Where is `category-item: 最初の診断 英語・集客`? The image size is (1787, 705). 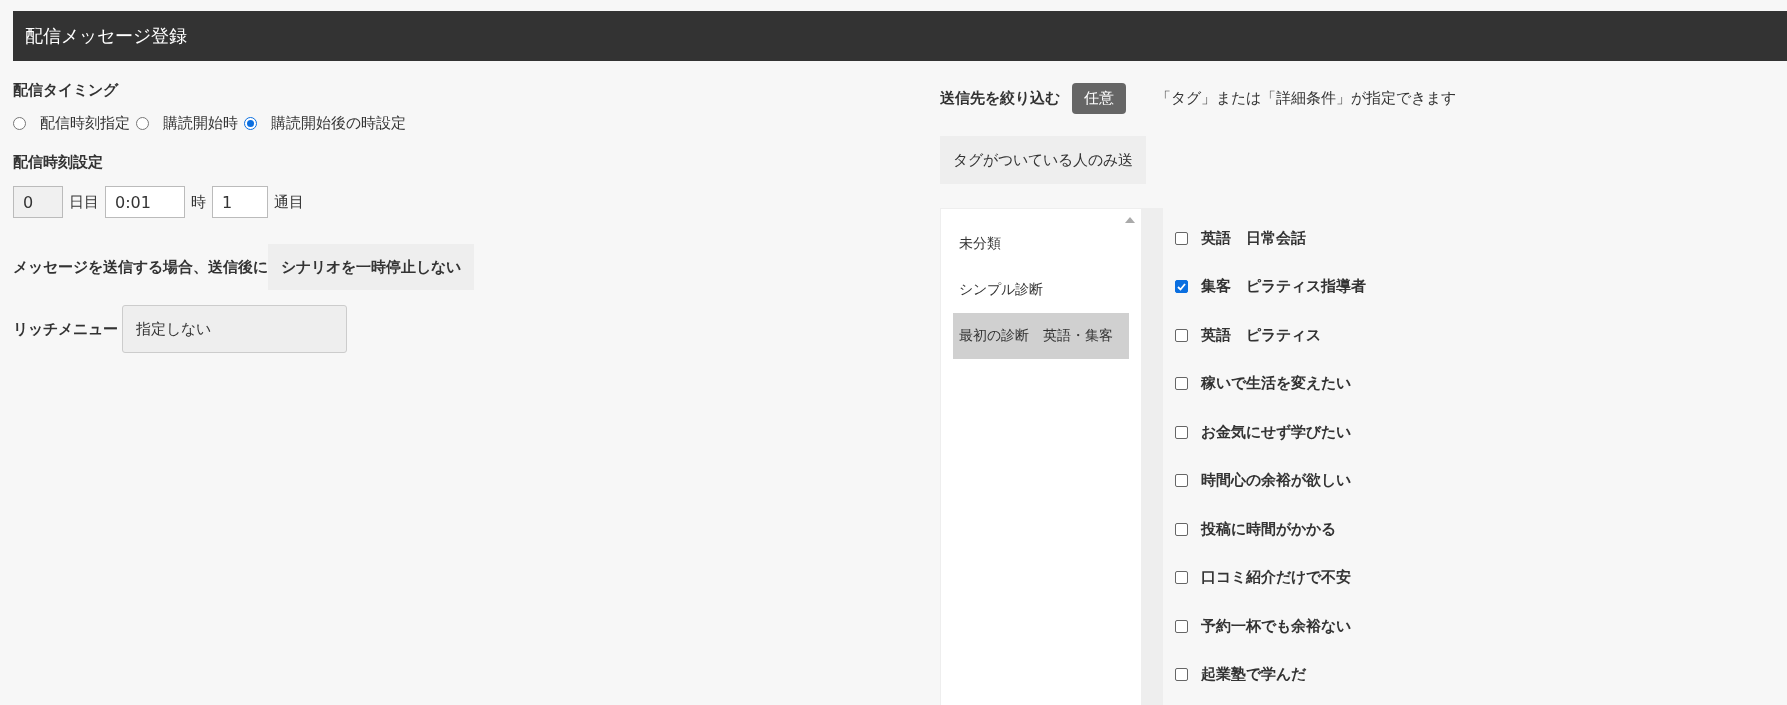
category-item: 最初の診断 英語・集客 is located at coordinates (1041, 336).